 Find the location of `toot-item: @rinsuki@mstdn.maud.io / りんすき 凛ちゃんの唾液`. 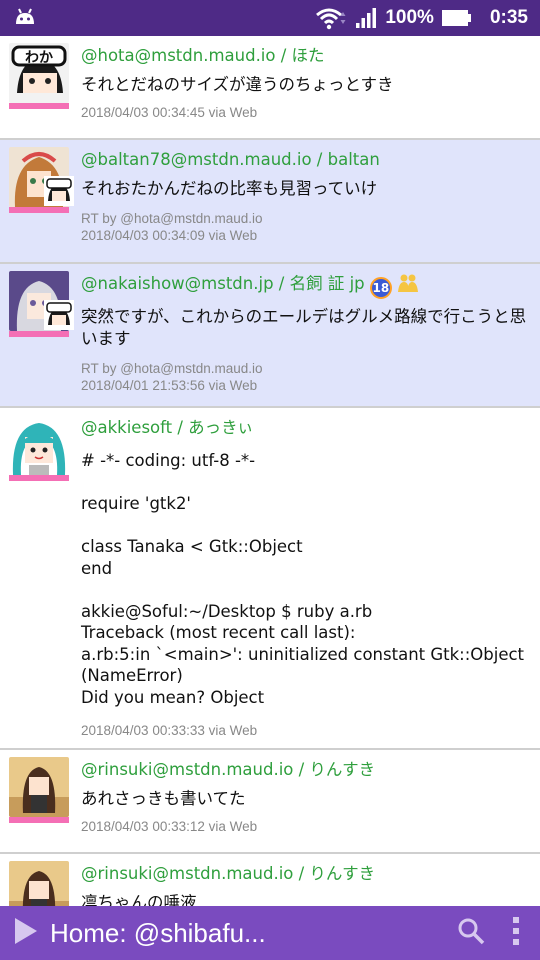

toot-item: @rinsuki@mstdn.maud.io / りんすき 凛ちゃんの唾液 is located at coordinates (270, 880).